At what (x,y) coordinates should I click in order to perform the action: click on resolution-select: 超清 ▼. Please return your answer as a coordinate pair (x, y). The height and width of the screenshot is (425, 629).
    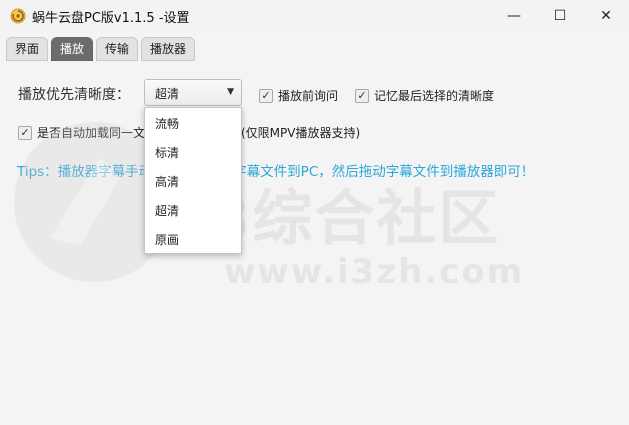
    Looking at the image, I should click on (193, 92).